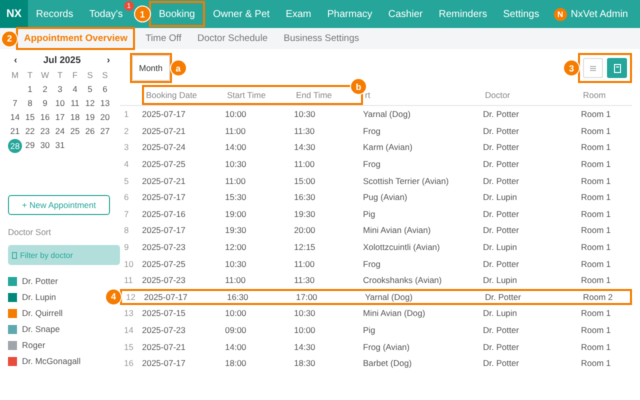 This screenshot has height=400, width=640. Describe the element at coordinates (305, 247) in the screenshot. I see `table-cell-text: 12:15` at that location.